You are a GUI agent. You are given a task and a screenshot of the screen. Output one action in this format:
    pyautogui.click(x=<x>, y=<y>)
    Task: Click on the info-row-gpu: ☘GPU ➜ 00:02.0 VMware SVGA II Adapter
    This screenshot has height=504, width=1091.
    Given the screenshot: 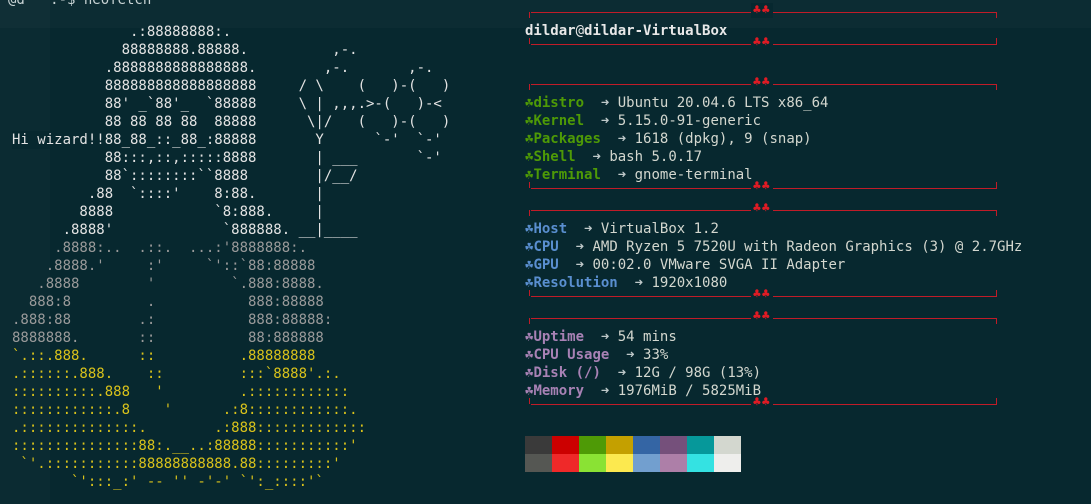 What is the action you would take?
    pyautogui.click(x=685, y=265)
    